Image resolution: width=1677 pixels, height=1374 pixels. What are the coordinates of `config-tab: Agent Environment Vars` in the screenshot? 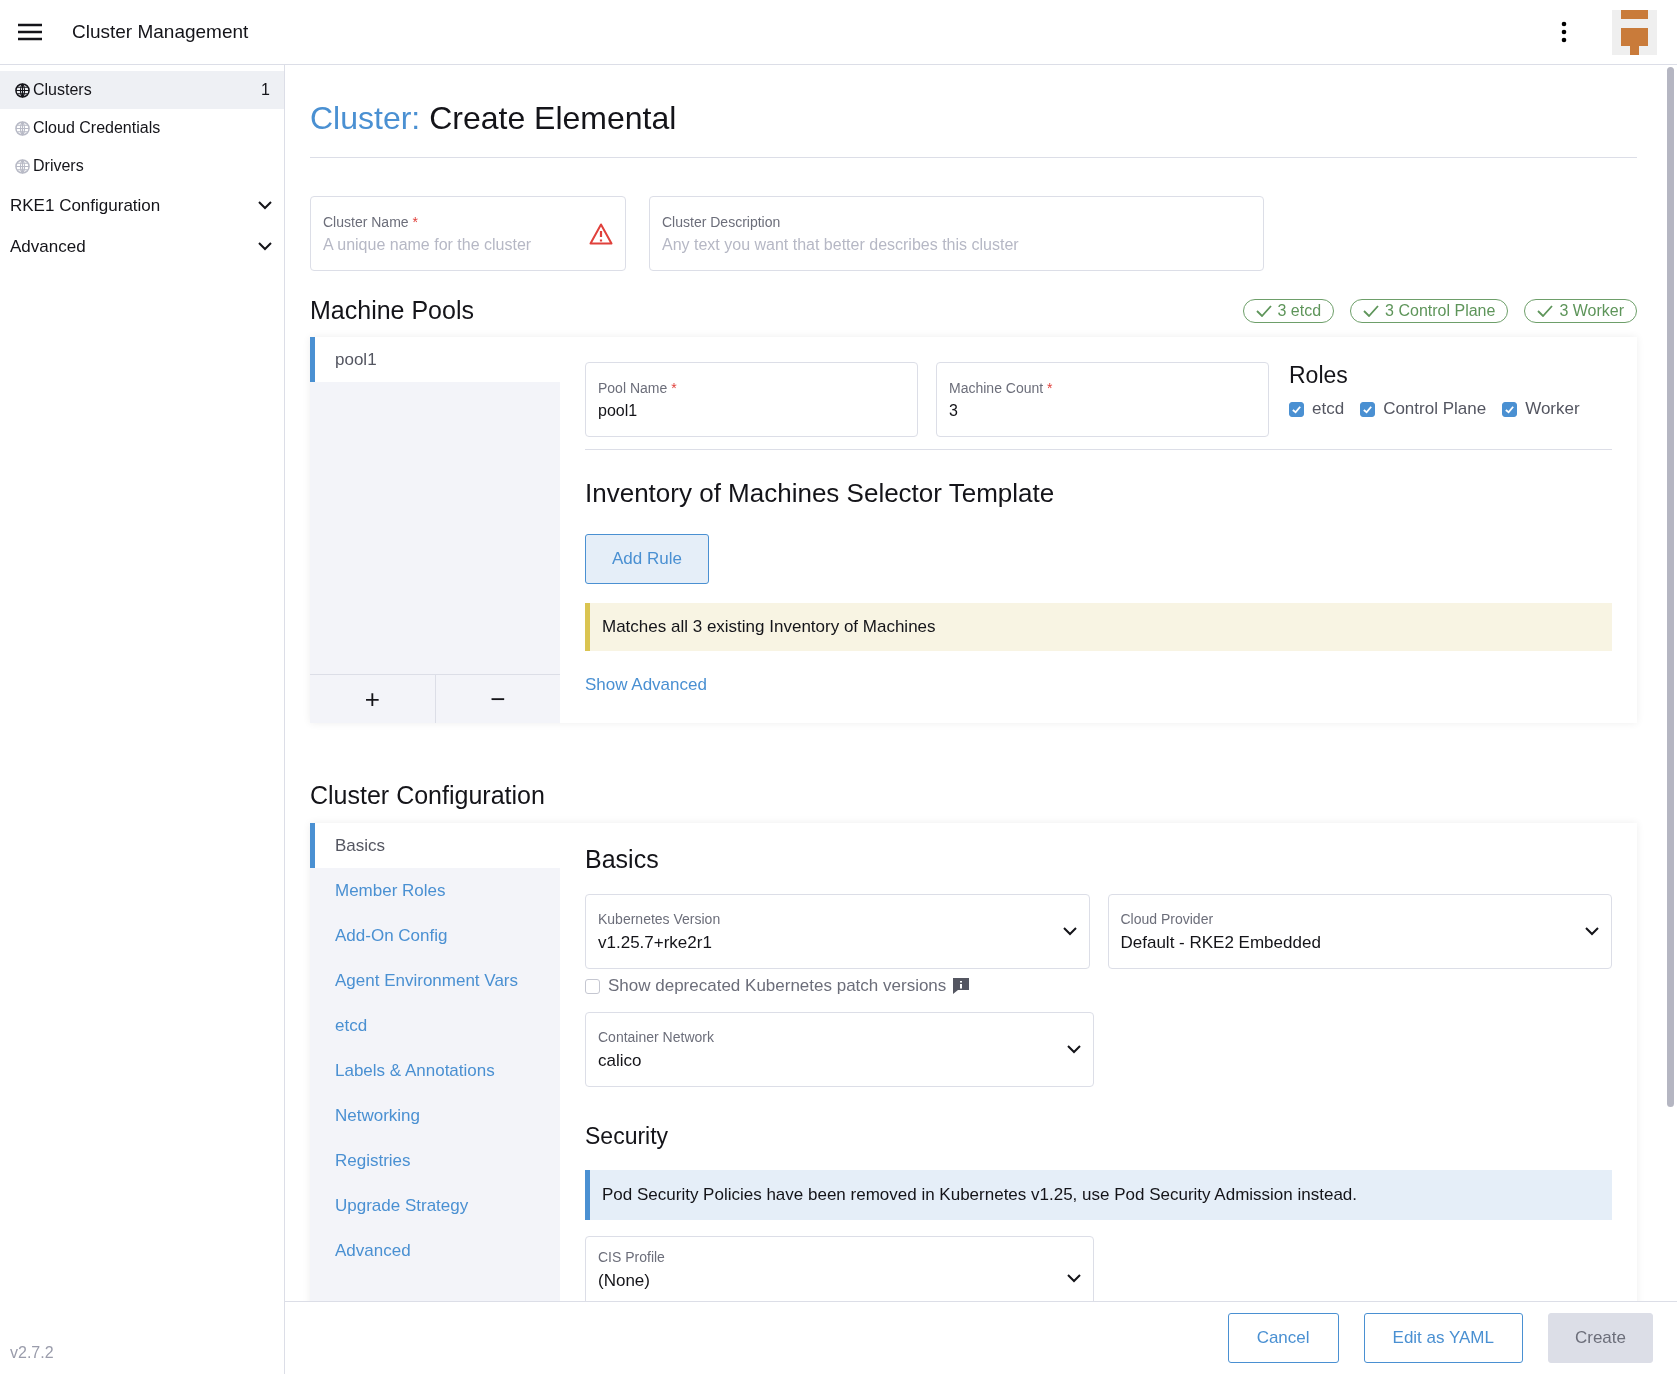 It's located at (435, 980).